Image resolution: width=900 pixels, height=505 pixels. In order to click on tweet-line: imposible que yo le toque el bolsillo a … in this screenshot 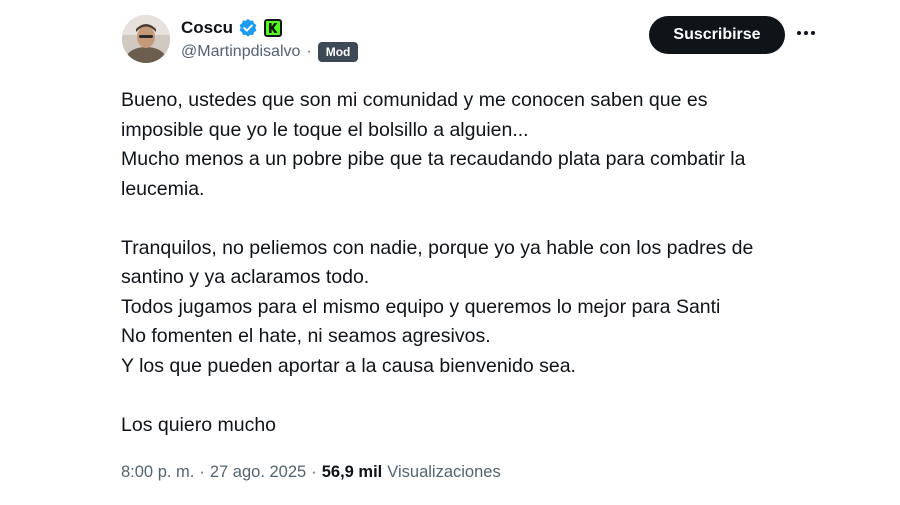, I will do `click(325, 129)`.